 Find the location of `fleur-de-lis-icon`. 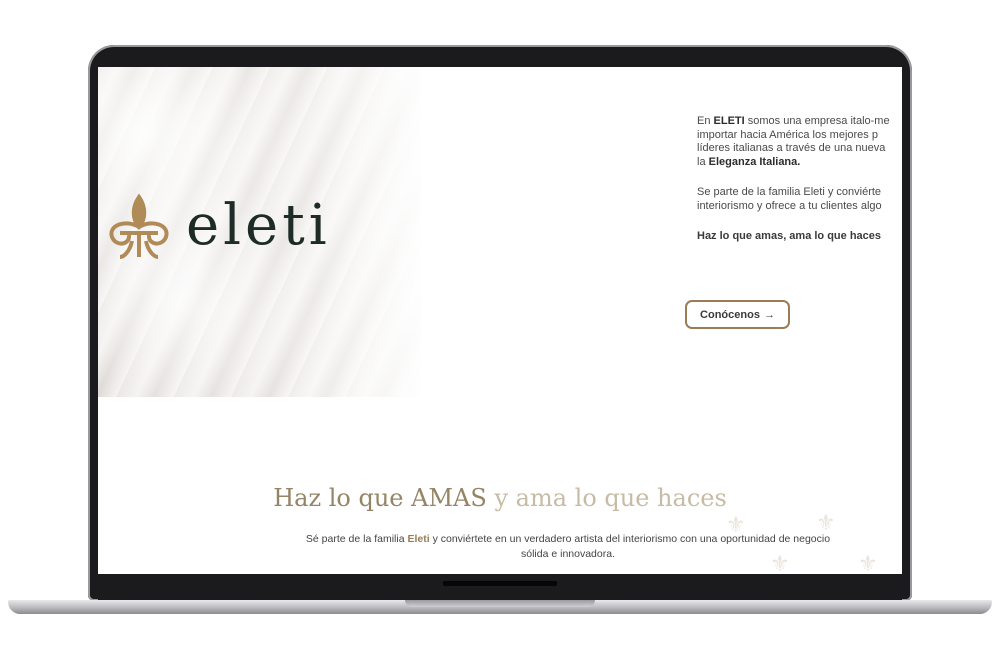

fleur-de-lis-icon is located at coordinates (139, 226).